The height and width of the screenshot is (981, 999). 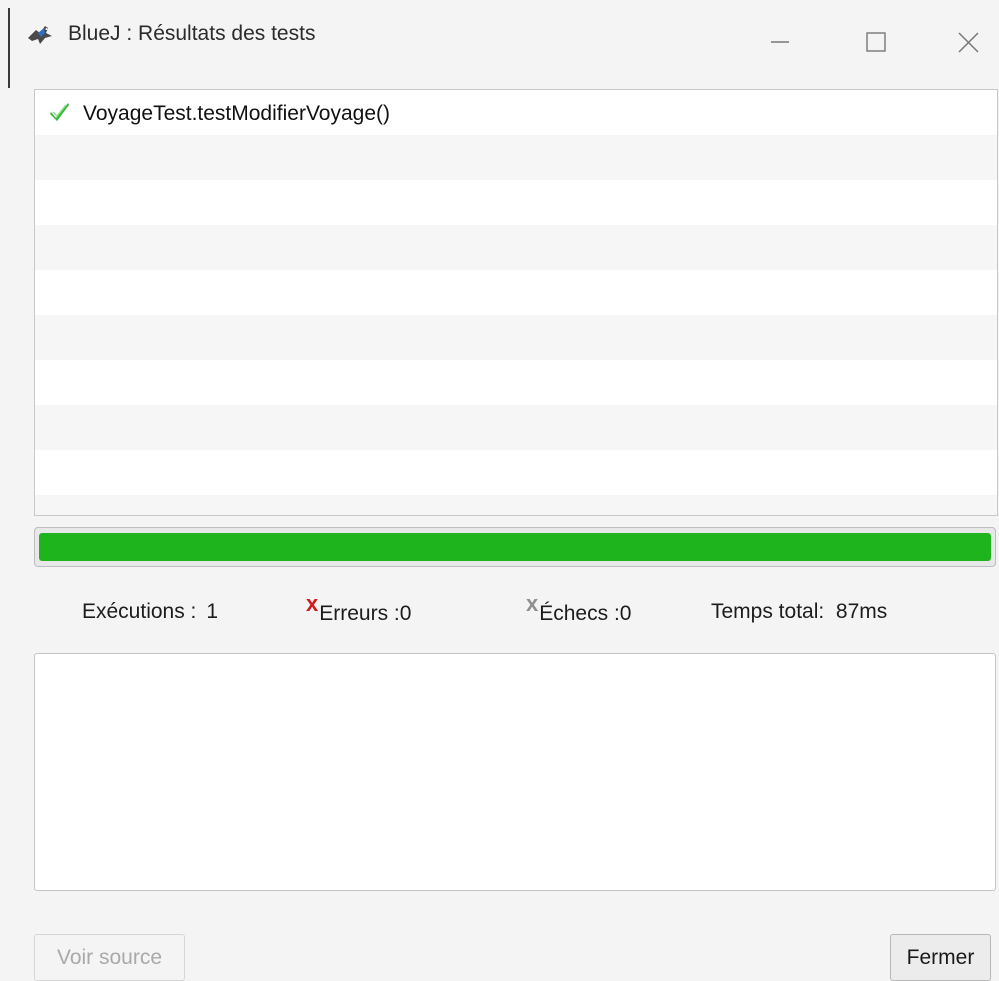 What do you see at coordinates (780, 42) in the screenshot?
I see `minimize-icon` at bounding box center [780, 42].